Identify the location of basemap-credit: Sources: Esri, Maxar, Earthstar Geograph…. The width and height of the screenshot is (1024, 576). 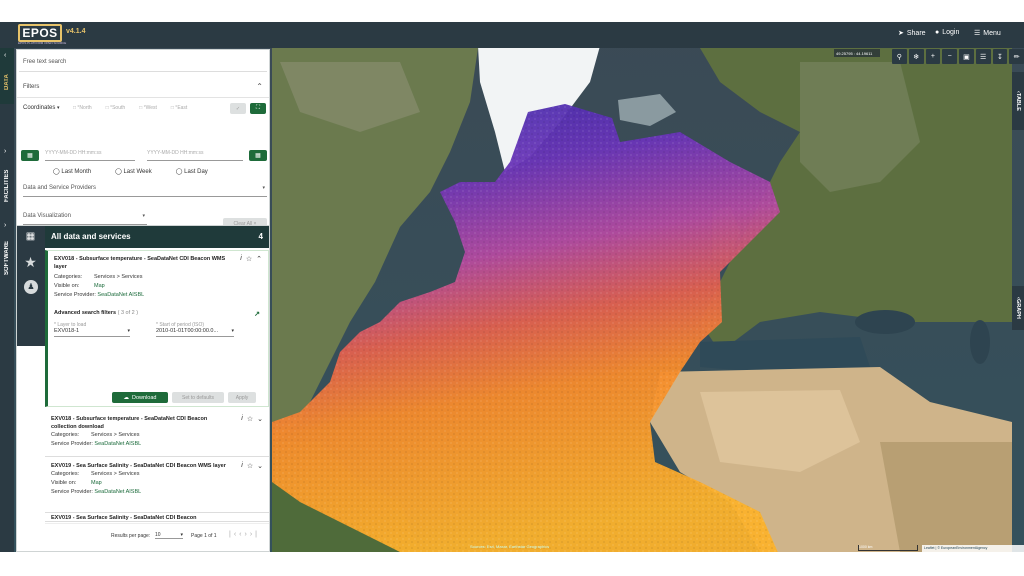
(509, 546).